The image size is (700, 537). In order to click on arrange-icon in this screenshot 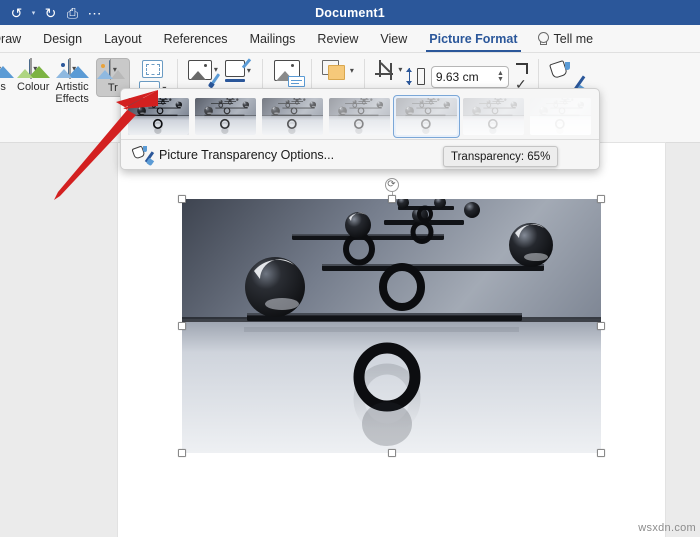, I will do `click(334, 70)`.